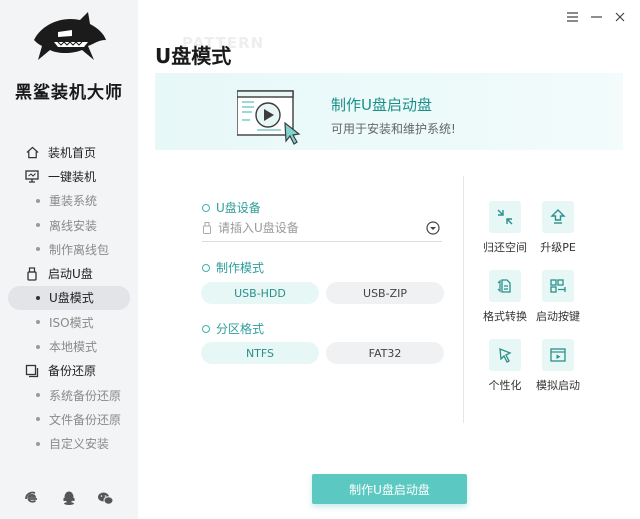 The image size is (640, 519). Describe the element at coordinates (32, 176) in the screenshot. I see `monitor-icon` at that location.